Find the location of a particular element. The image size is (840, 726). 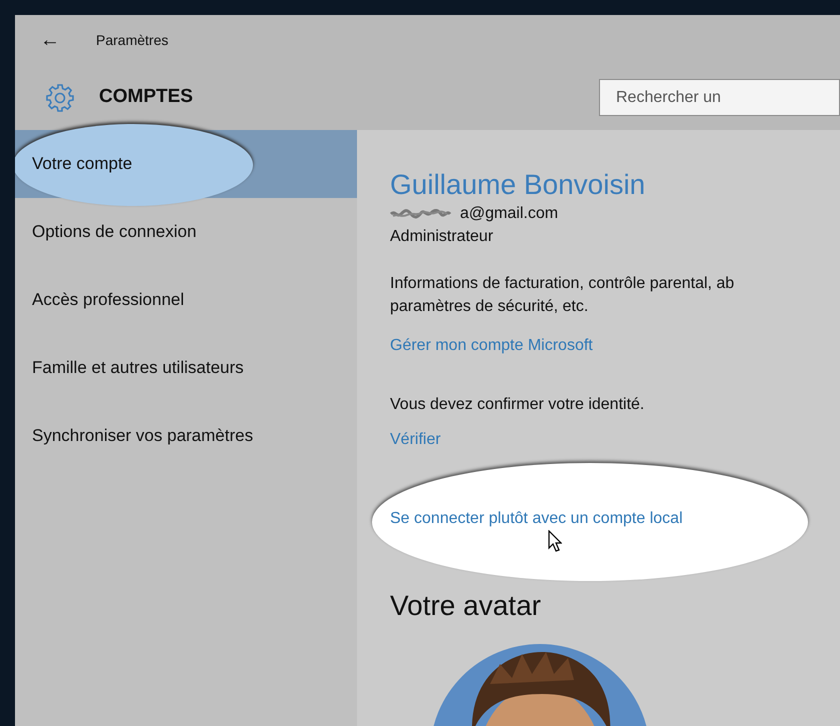

sidebar-item: Options de connexion is located at coordinates (114, 232).